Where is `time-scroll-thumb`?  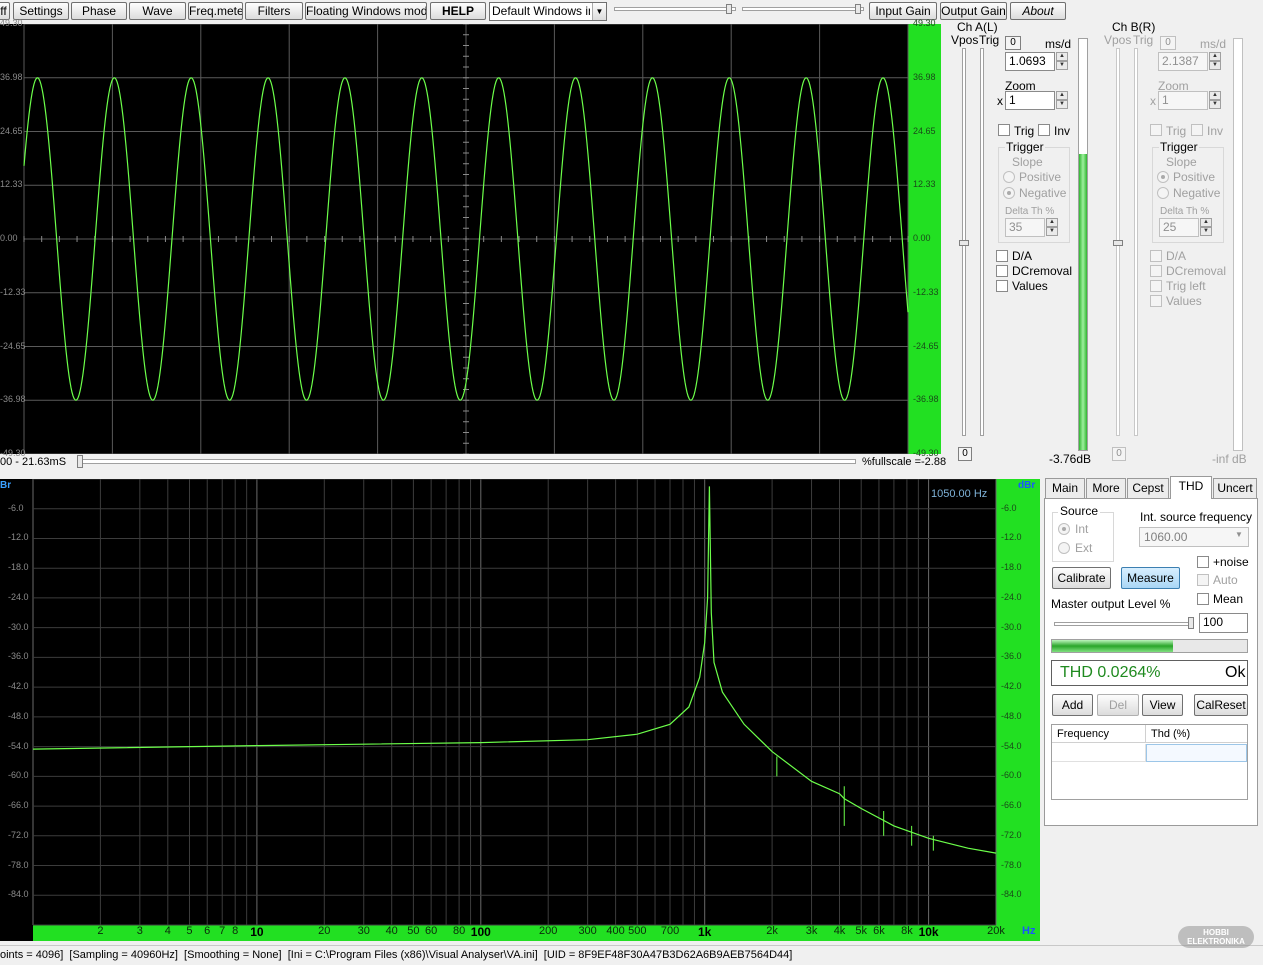 time-scroll-thumb is located at coordinates (80, 461).